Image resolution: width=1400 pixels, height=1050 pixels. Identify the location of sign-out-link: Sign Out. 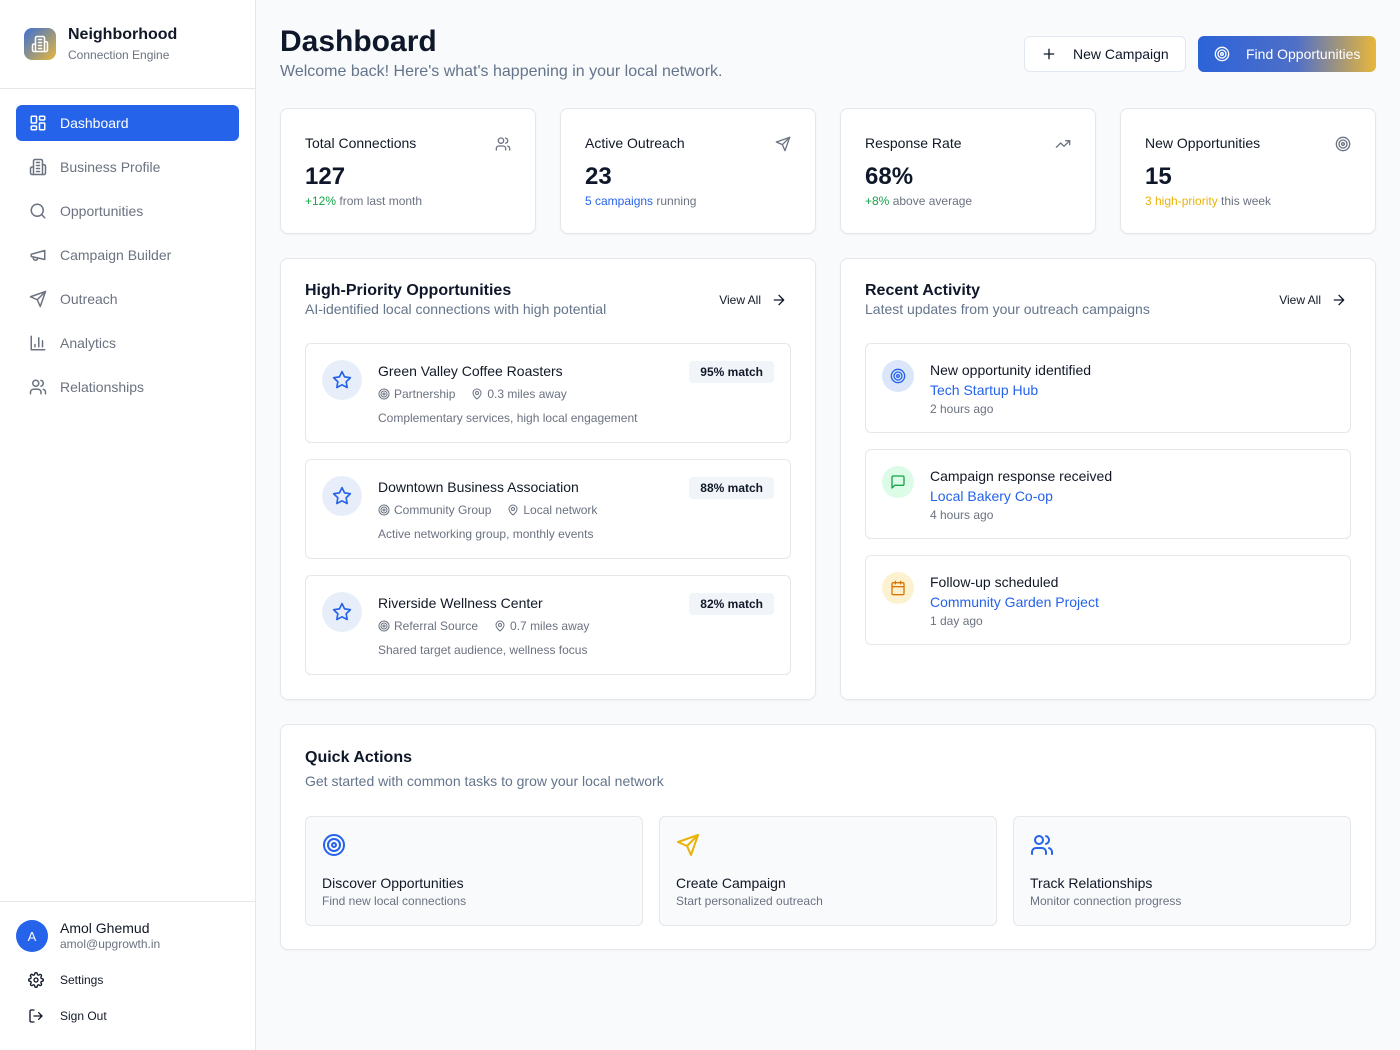
(127, 1016).